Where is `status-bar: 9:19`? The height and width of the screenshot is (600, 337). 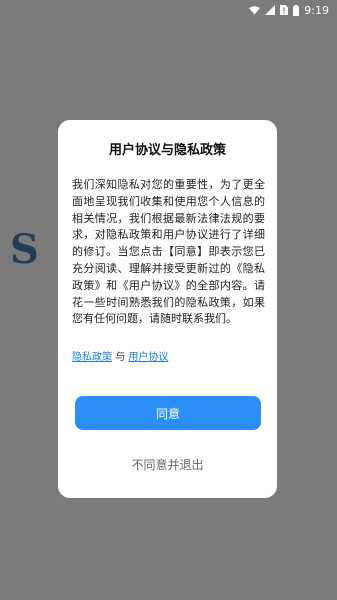 status-bar: 9:19 is located at coordinates (168, 10).